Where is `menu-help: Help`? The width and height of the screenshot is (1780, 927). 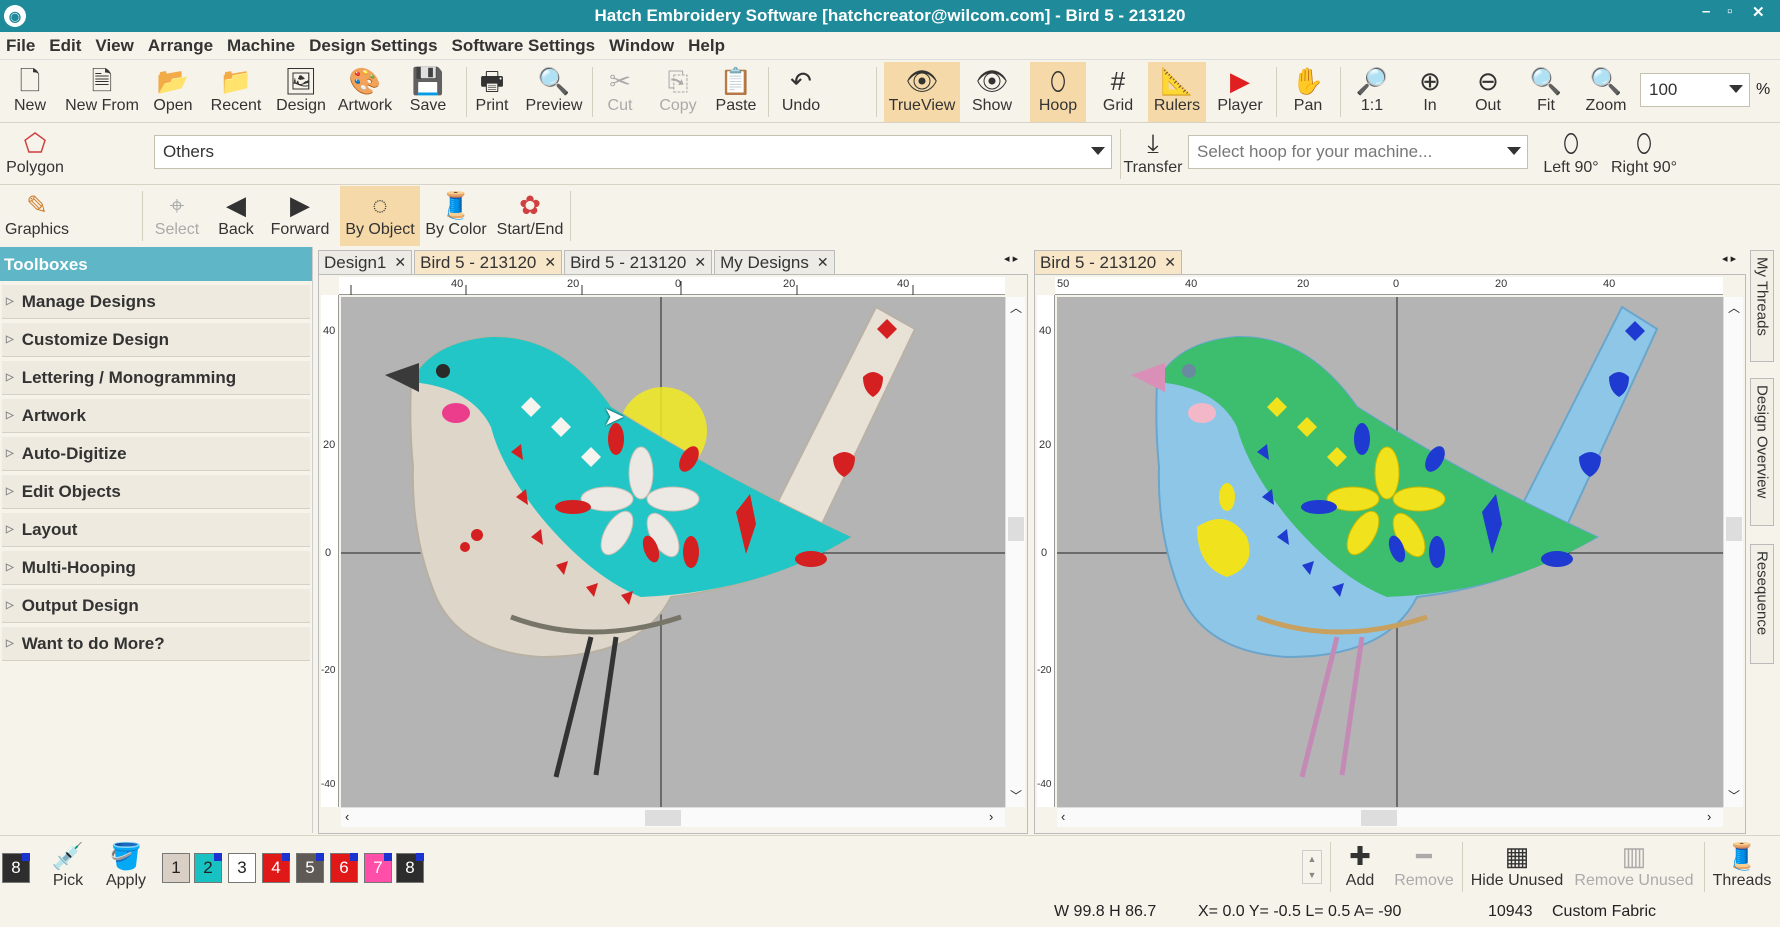 menu-help: Help is located at coordinates (706, 46).